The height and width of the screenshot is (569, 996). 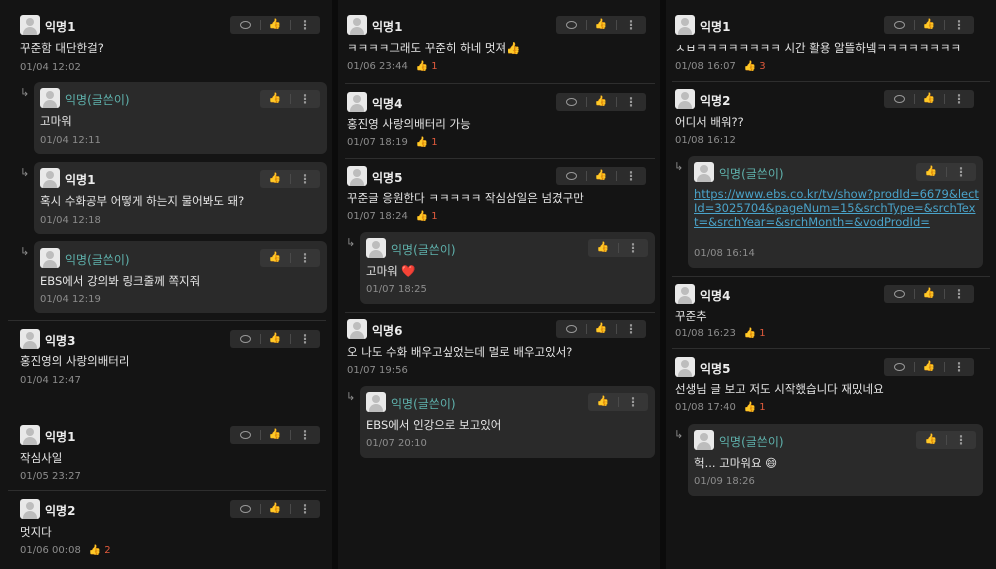 I want to click on comment-author: 익명4, so click(x=387, y=104).